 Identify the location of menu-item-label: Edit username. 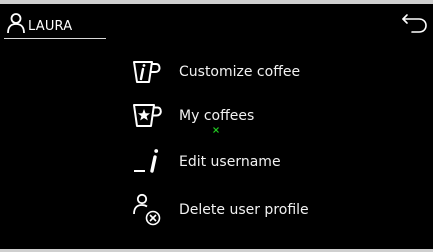
(230, 162).